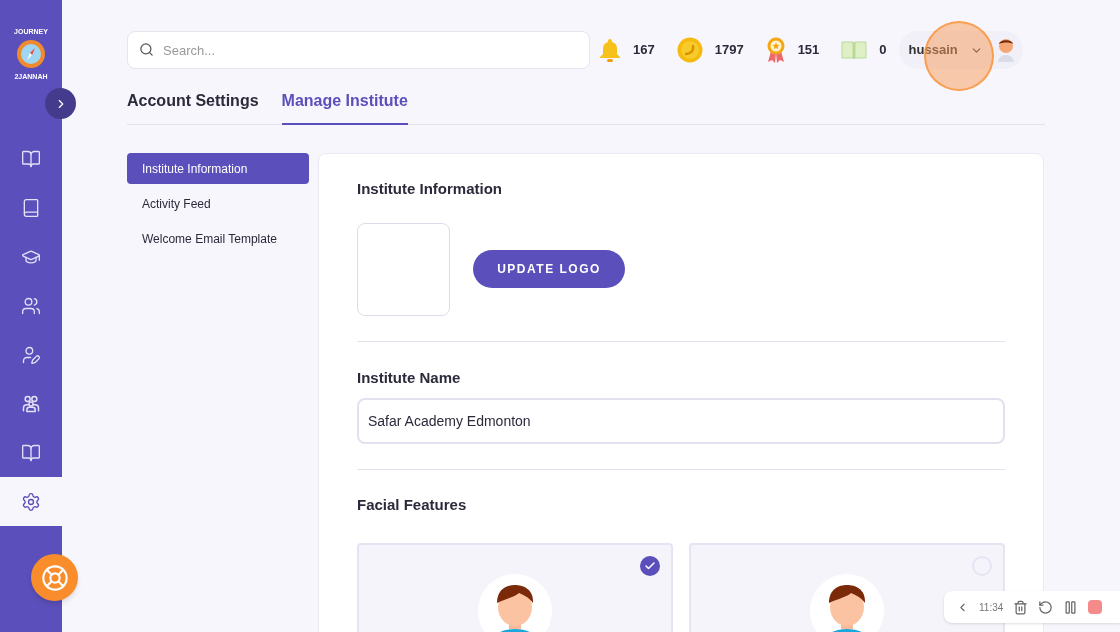 This screenshot has height=632, width=1120. What do you see at coordinates (808, 50) in the screenshot?
I see `stat-count: 151` at bounding box center [808, 50].